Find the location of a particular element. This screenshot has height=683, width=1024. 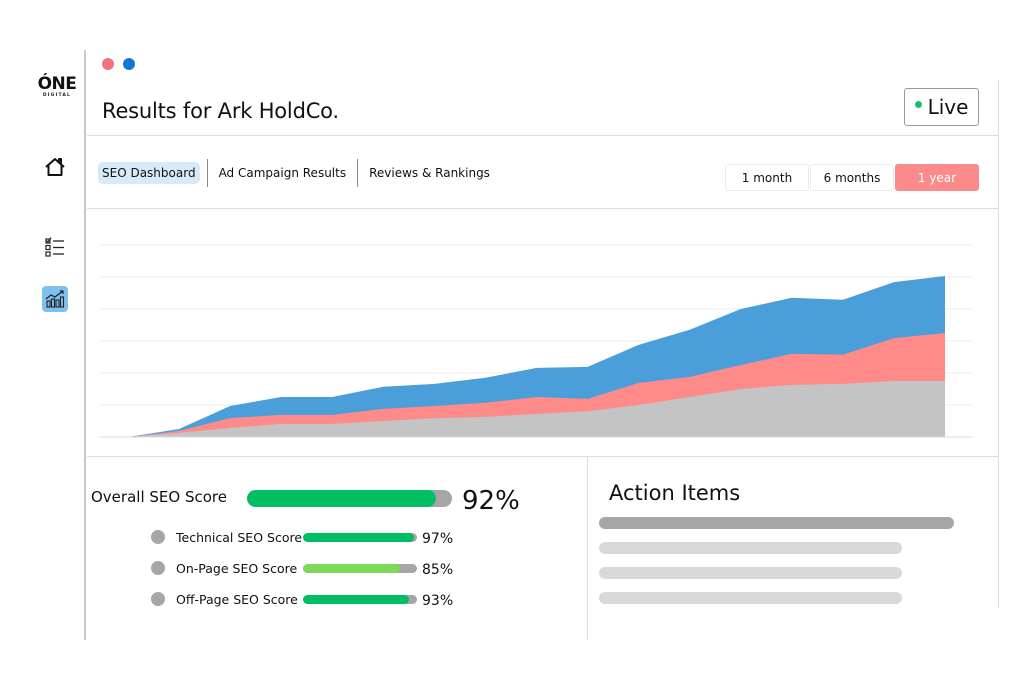

logo-text: ÓNE is located at coordinates (57, 84).